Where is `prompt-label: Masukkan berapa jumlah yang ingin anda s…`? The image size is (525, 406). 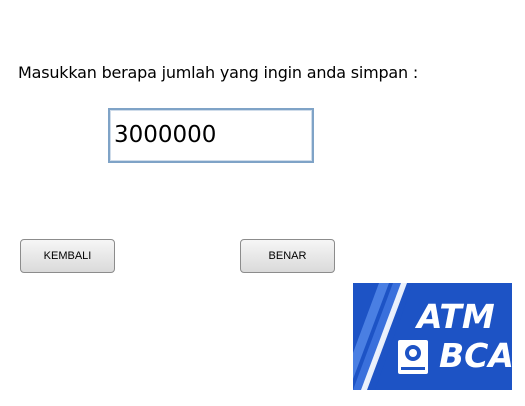 prompt-label: Masukkan berapa jumlah yang ingin anda s… is located at coordinates (218, 72).